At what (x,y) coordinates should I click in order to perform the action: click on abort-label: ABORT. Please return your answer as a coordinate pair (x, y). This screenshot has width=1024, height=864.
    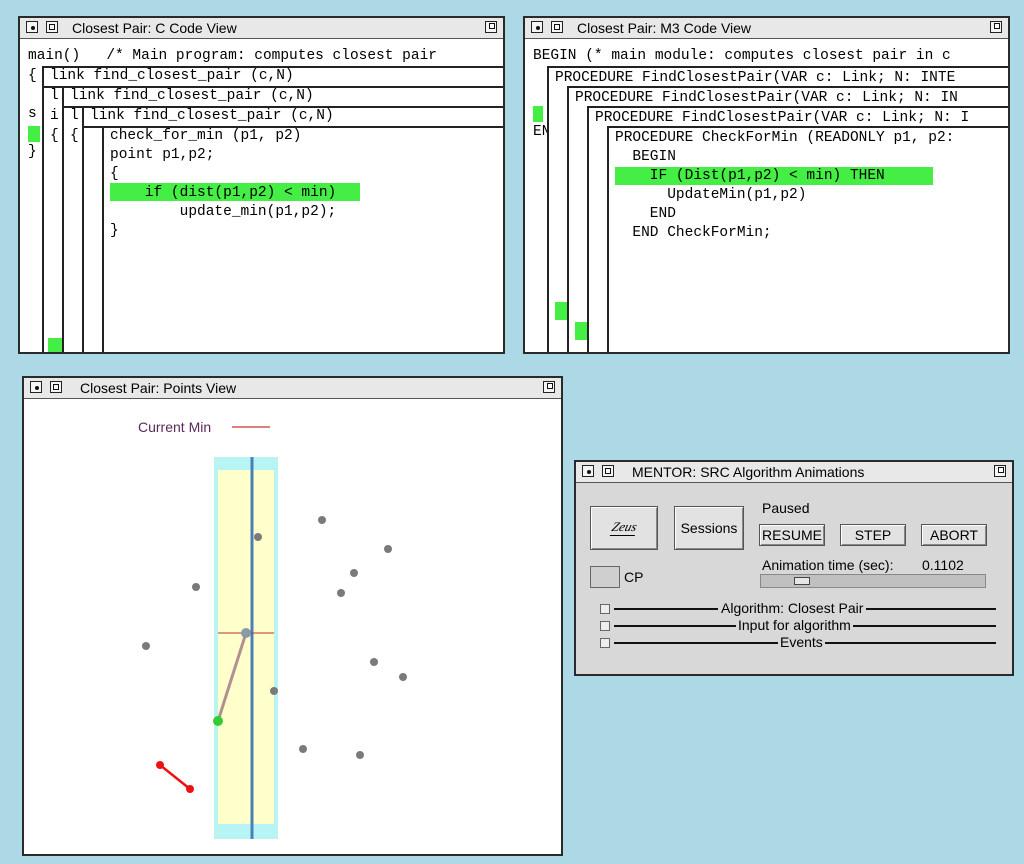
    Looking at the image, I should click on (954, 535).